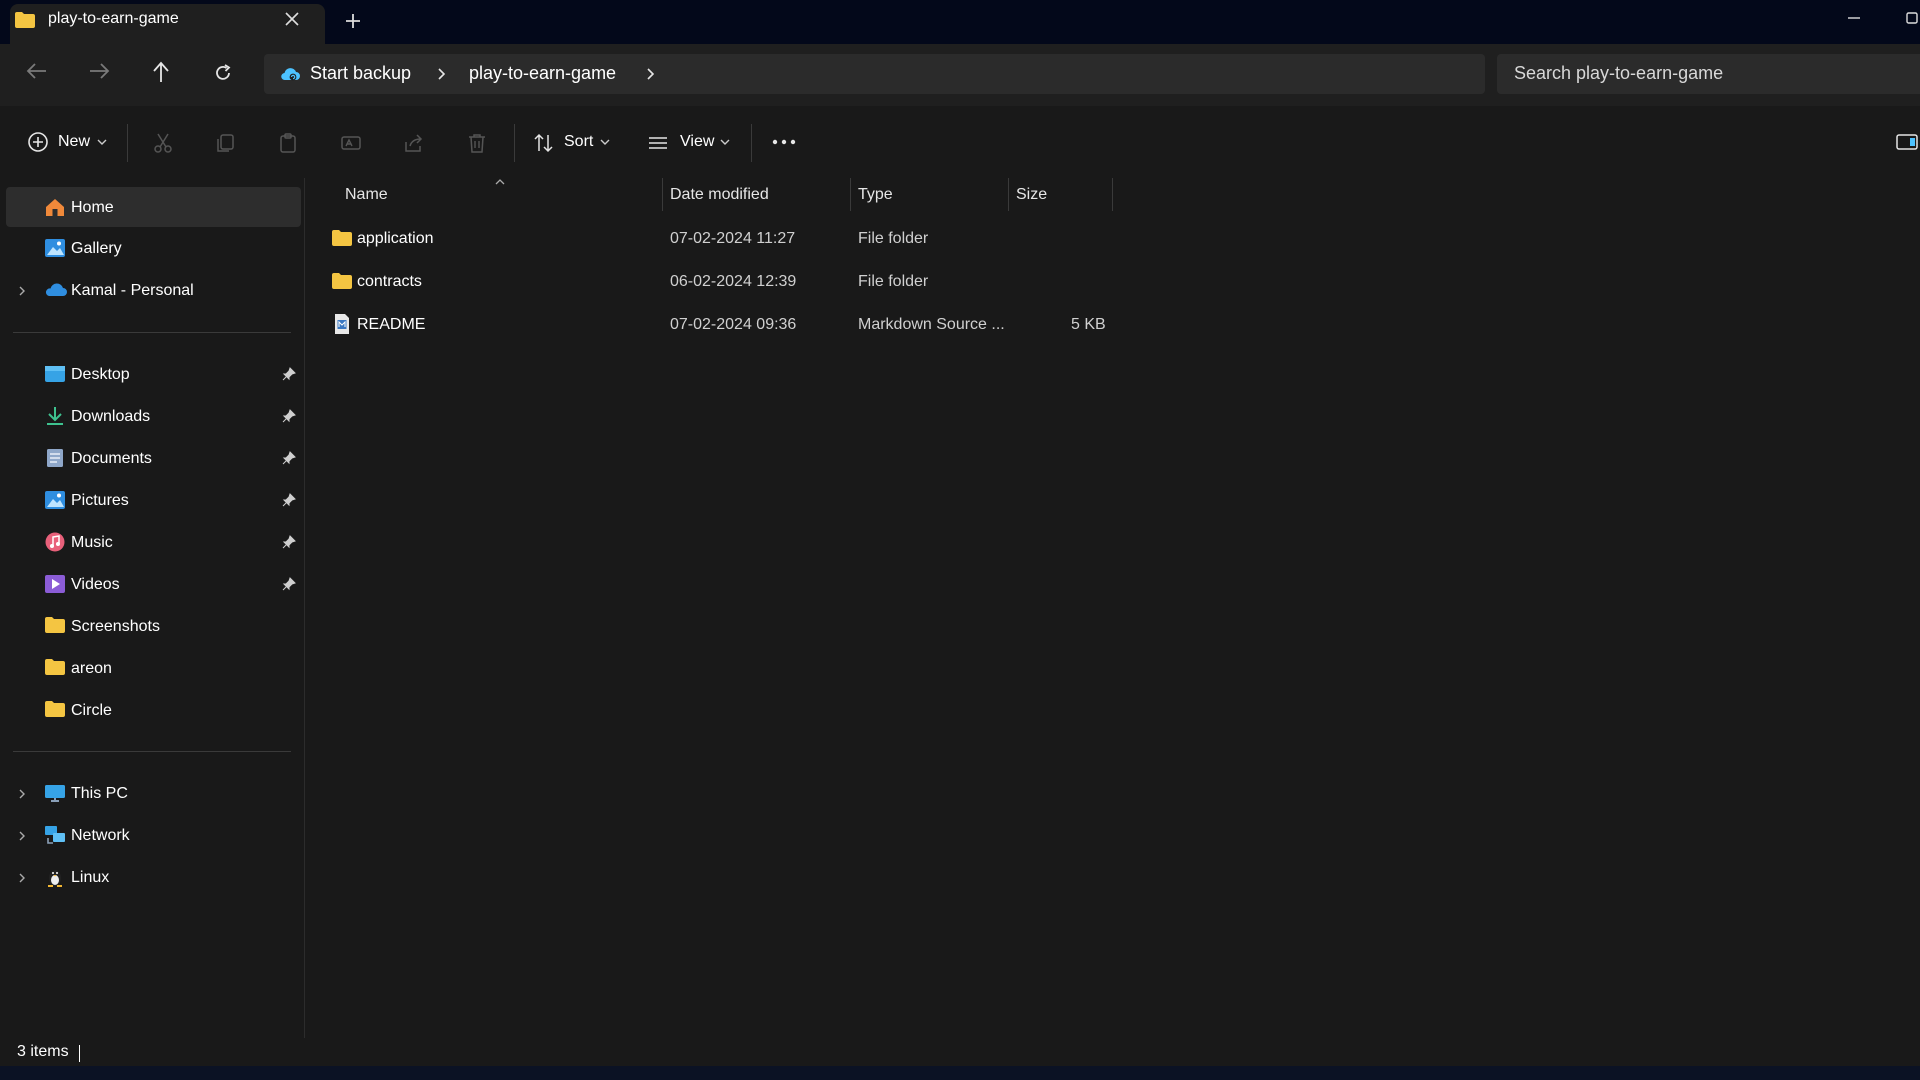 This screenshot has width=1920, height=1080. I want to click on network-icon, so click(55, 835).